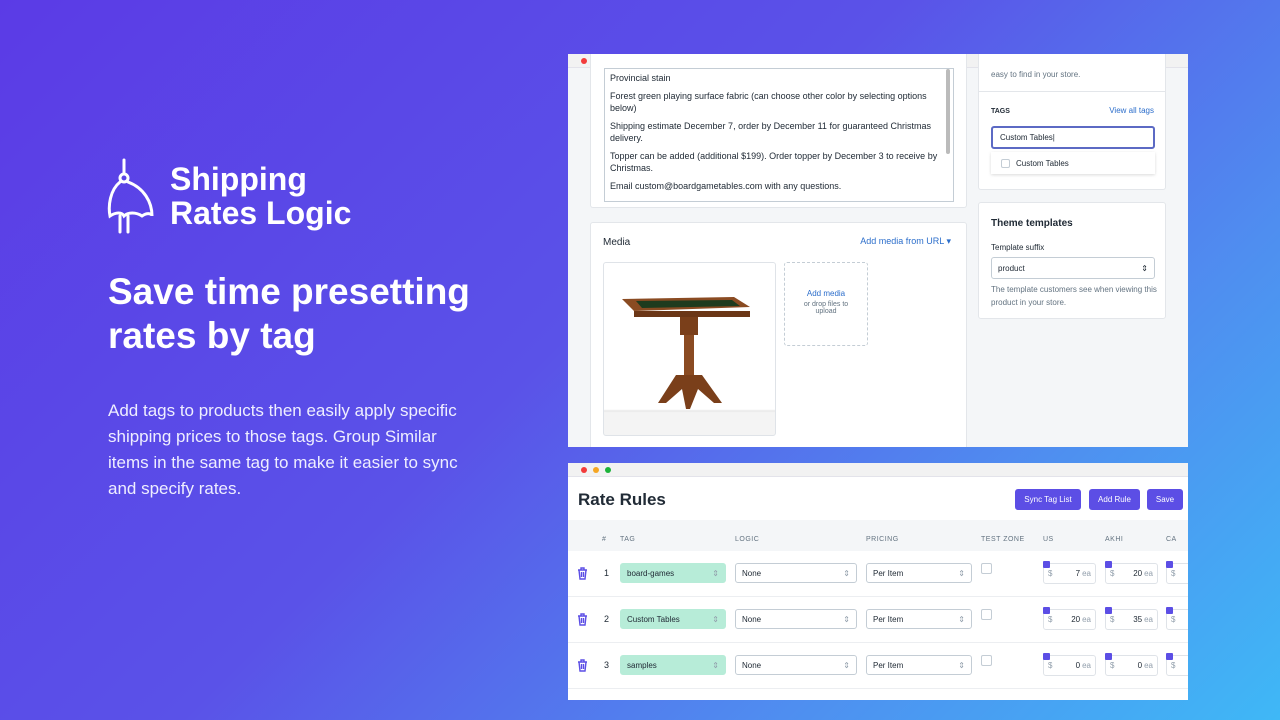 This screenshot has width=1280, height=720. I want to click on minimize-dot, so click(596, 469).